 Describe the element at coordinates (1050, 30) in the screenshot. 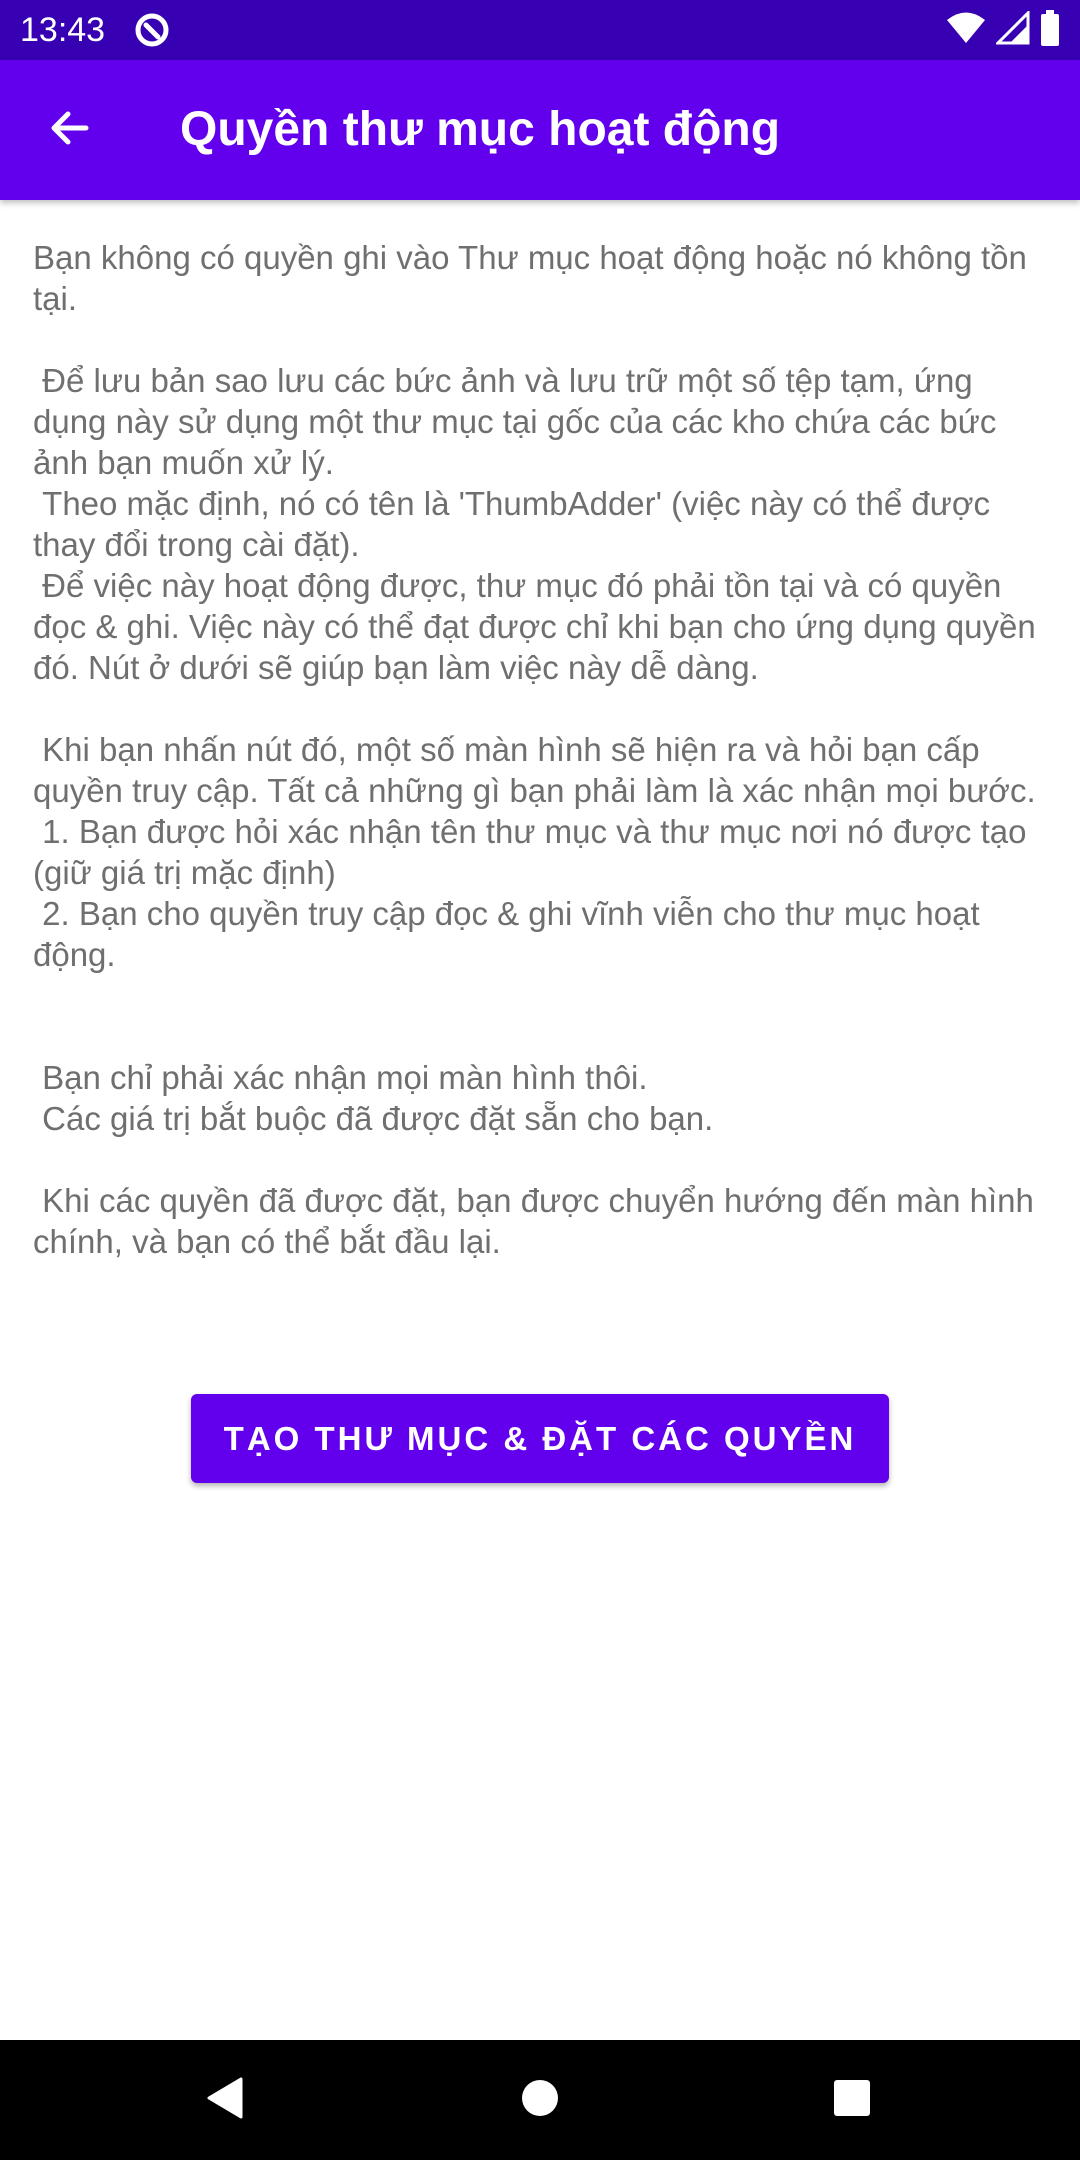

I see `battery-icon` at that location.